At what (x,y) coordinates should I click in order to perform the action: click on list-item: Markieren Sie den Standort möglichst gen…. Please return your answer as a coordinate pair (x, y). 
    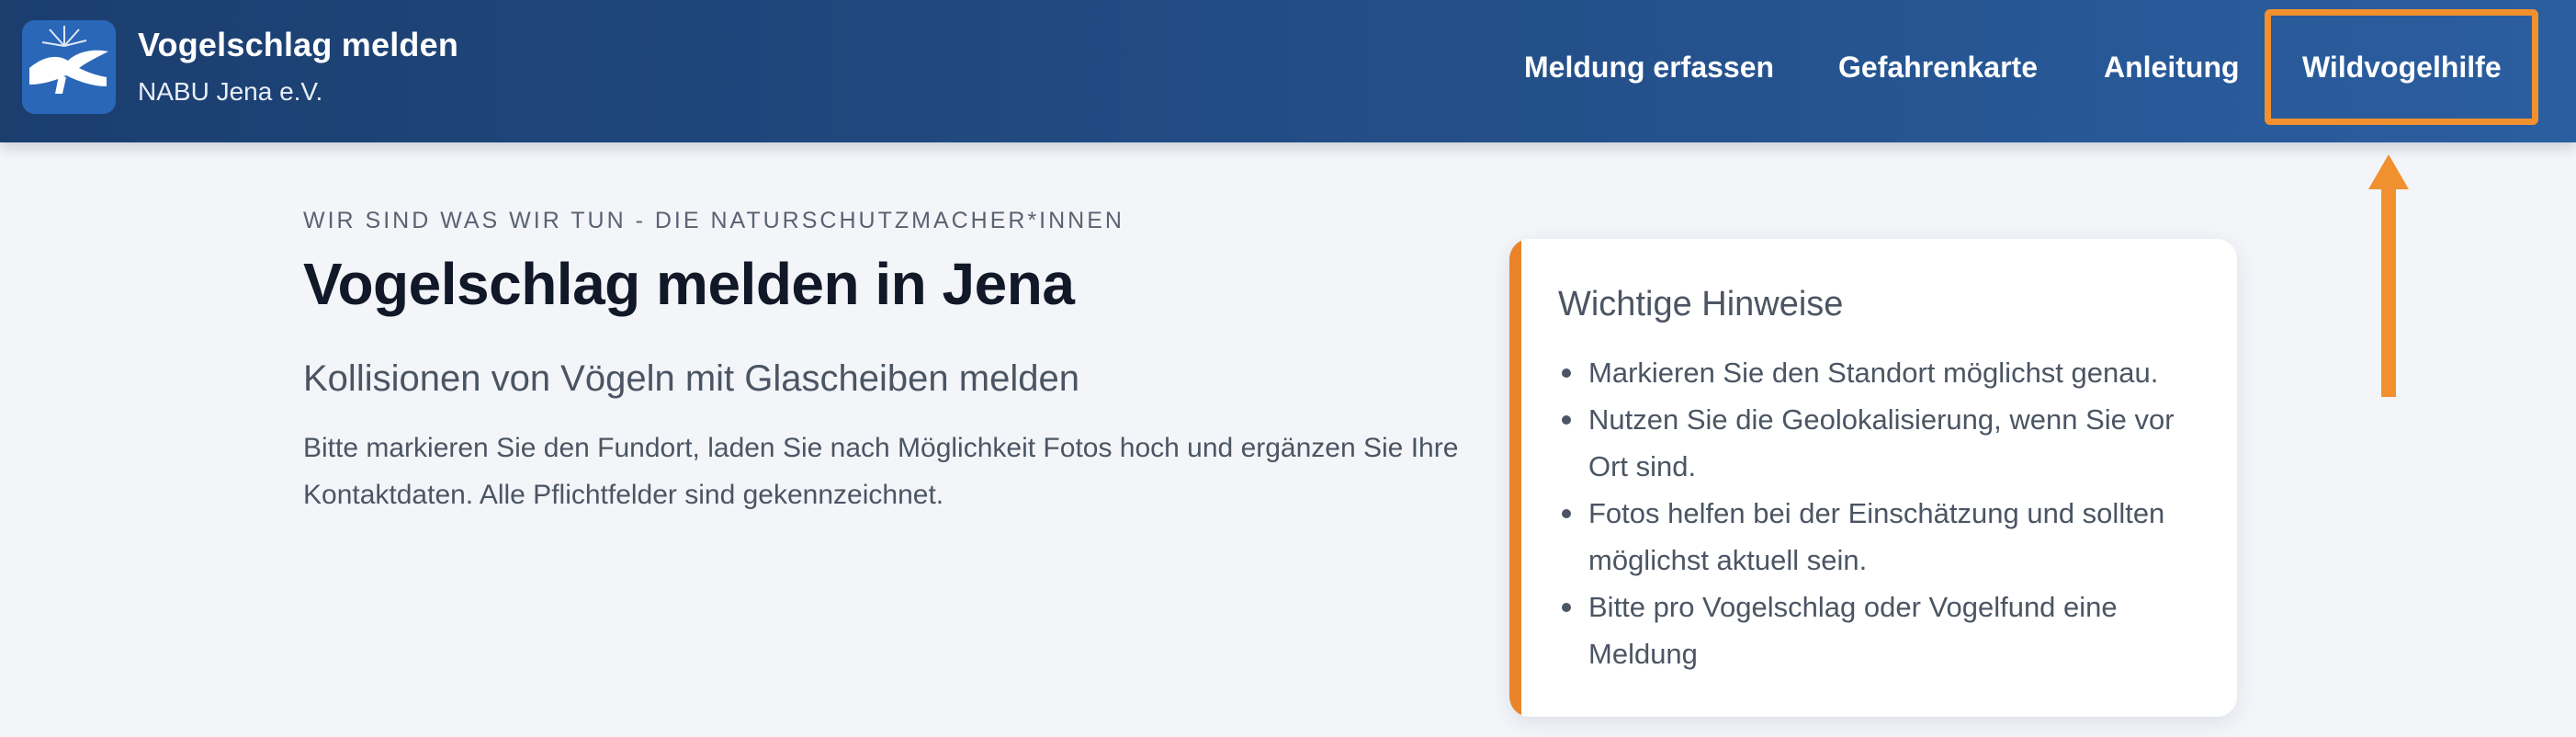
    Looking at the image, I should click on (1884, 372).